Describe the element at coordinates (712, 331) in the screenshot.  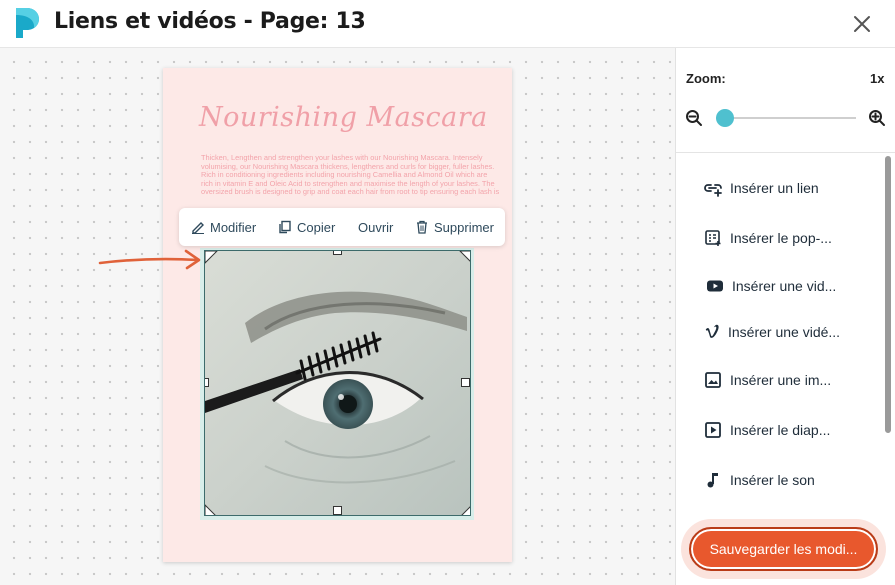
I see `vimeo-icon` at that location.